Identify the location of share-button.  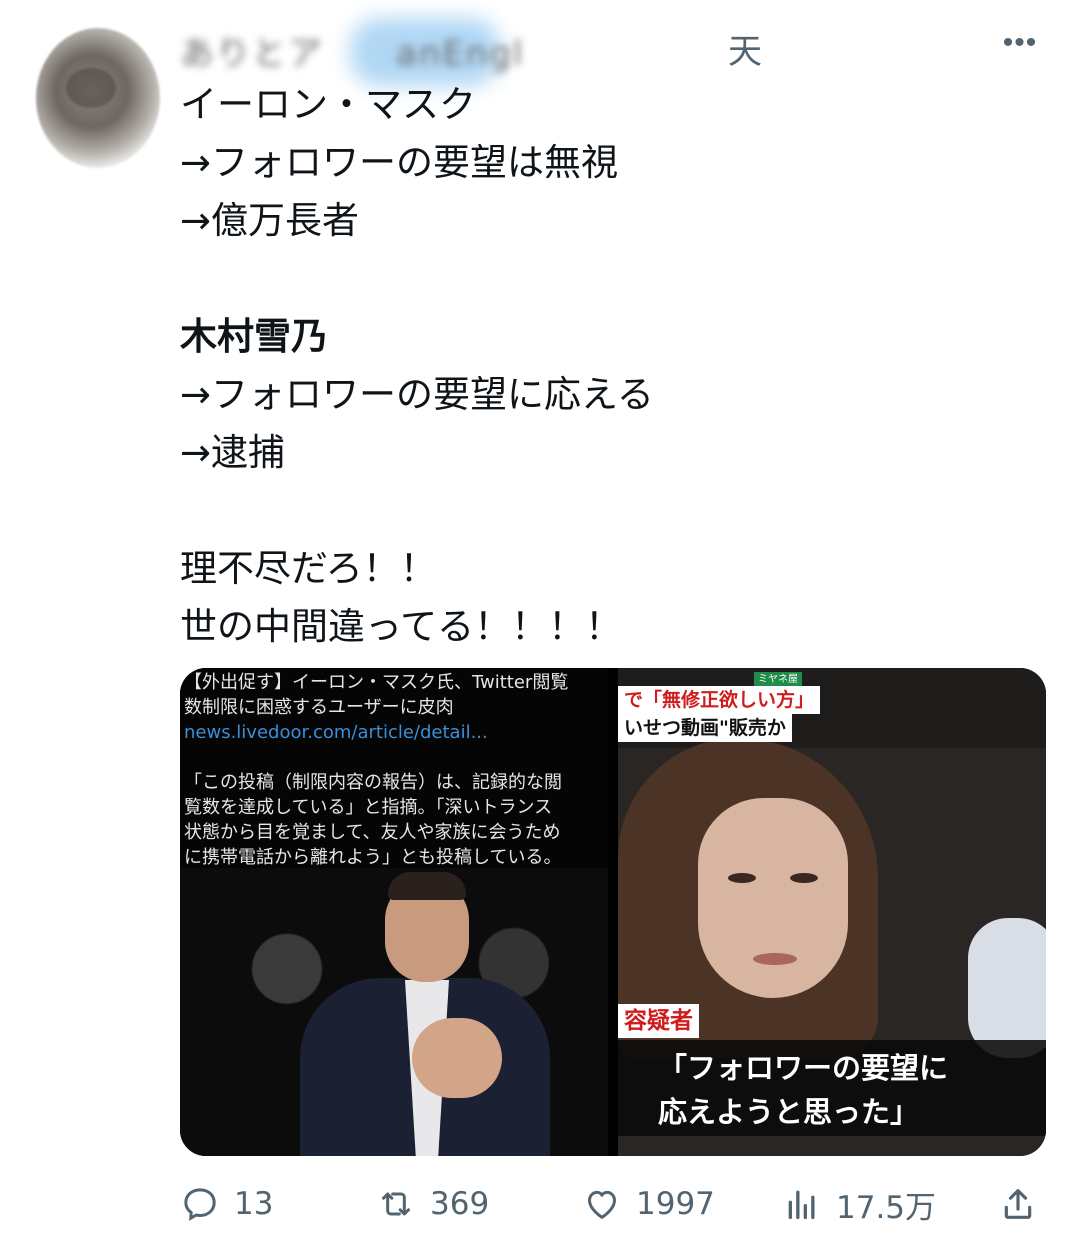
(1018, 1204).